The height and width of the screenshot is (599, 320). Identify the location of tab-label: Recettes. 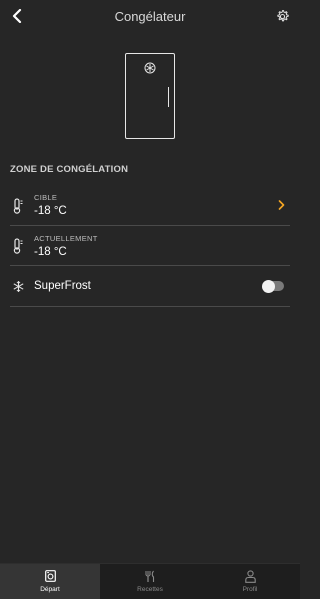
(150, 589).